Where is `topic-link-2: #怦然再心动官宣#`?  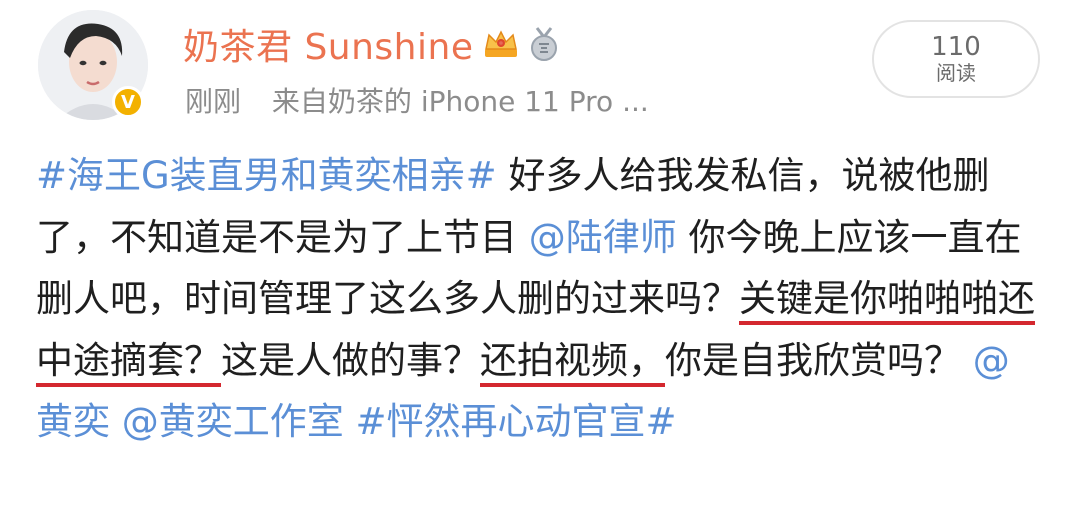
topic-link-2: #怦然再心动官宣# is located at coordinates (516, 421).